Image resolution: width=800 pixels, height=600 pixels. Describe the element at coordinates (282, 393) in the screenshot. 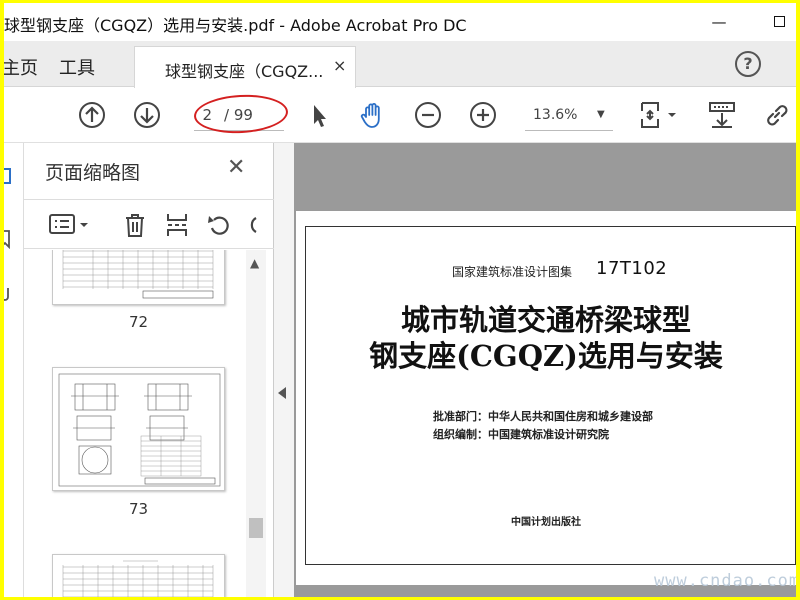

I see `collapse-arrow-icon` at that location.